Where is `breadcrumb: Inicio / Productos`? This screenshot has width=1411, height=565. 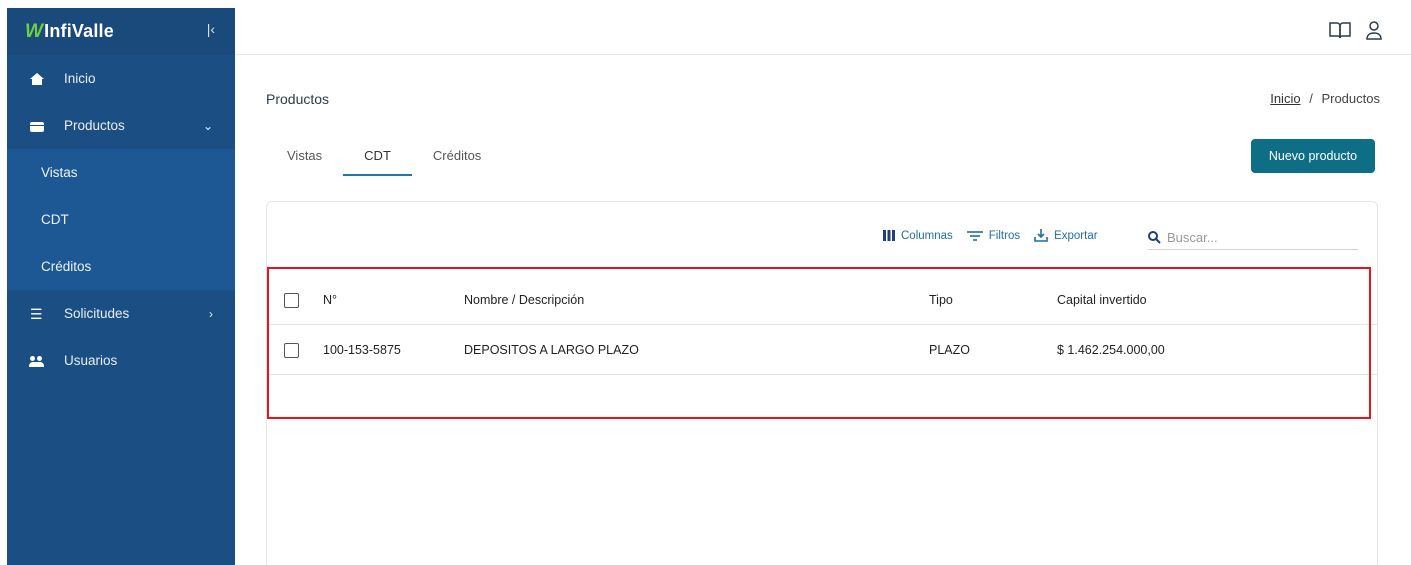 breadcrumb: Inicio / Productos is located at coordinates (1325, 98).